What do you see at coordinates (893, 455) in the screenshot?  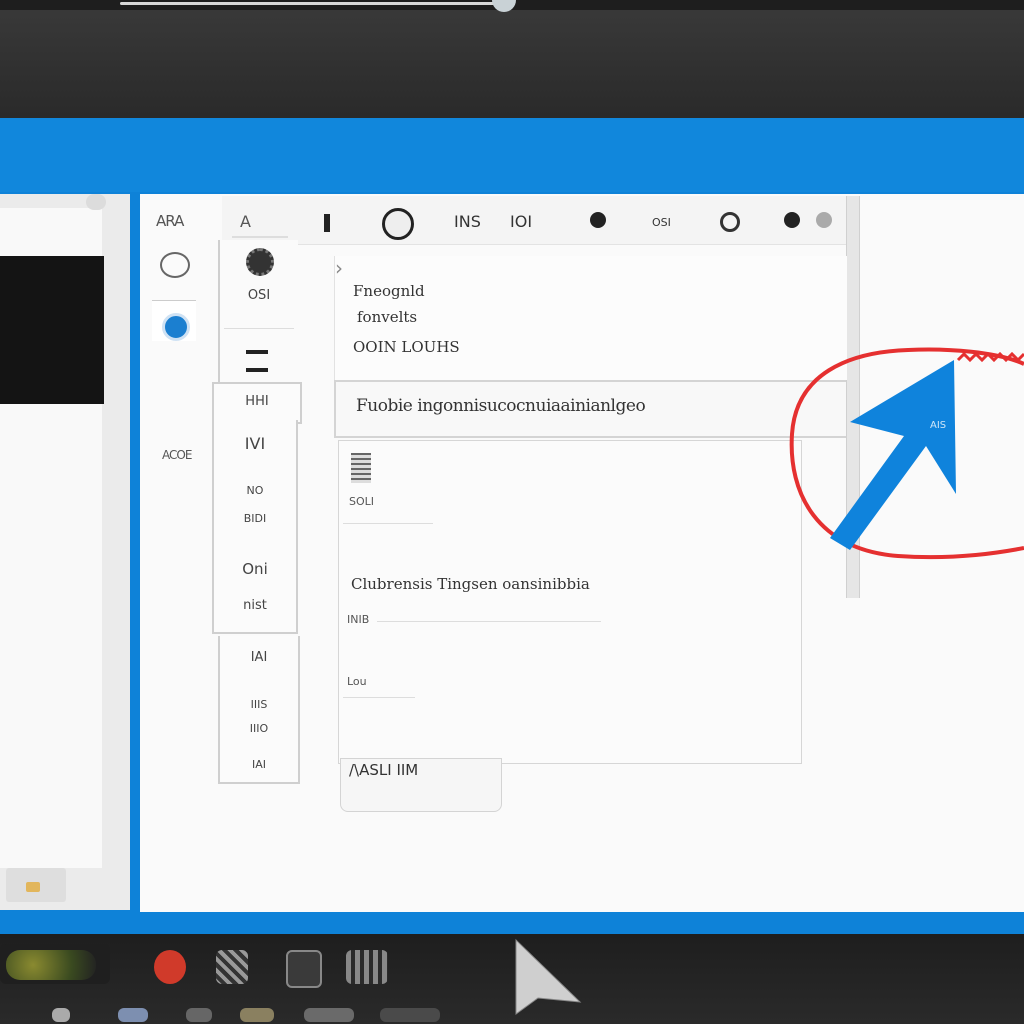 I see `arrow-cursor-icon` at bounding box center [893, 455].